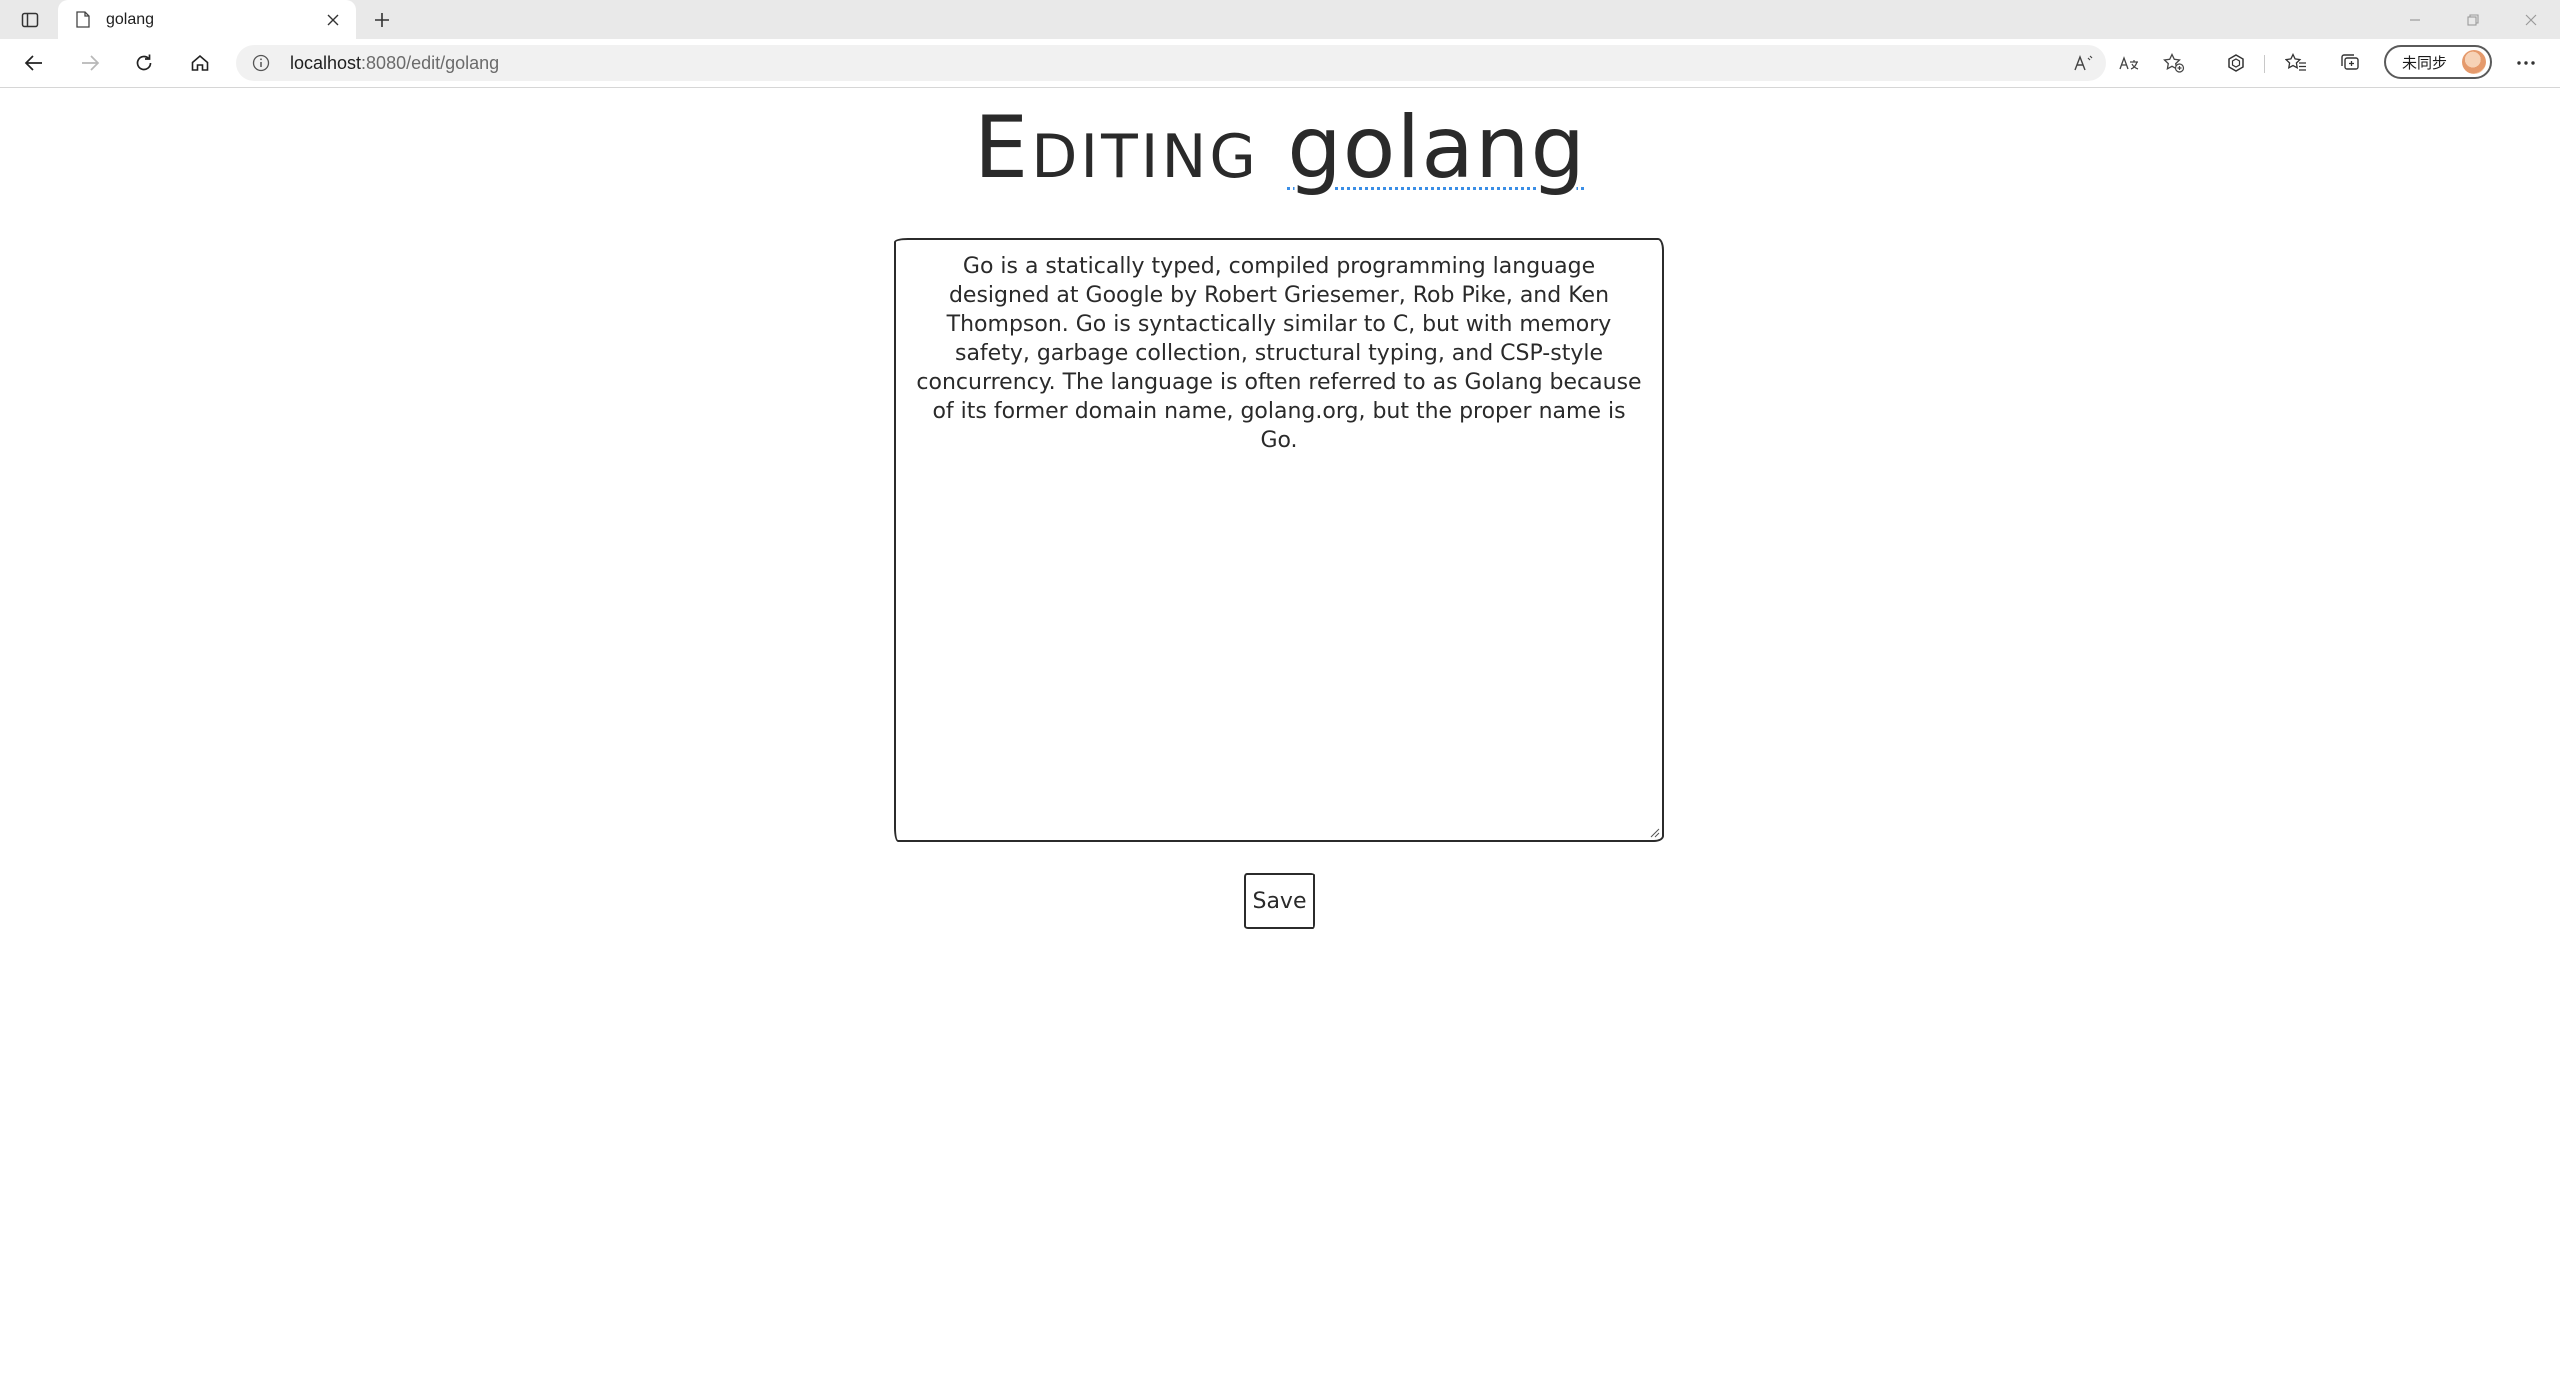 The height and width of the screenshot is (1390, 2560). Describe the element at coordinates (200, 63) in the screenshot. I see `home-icon` at that location.